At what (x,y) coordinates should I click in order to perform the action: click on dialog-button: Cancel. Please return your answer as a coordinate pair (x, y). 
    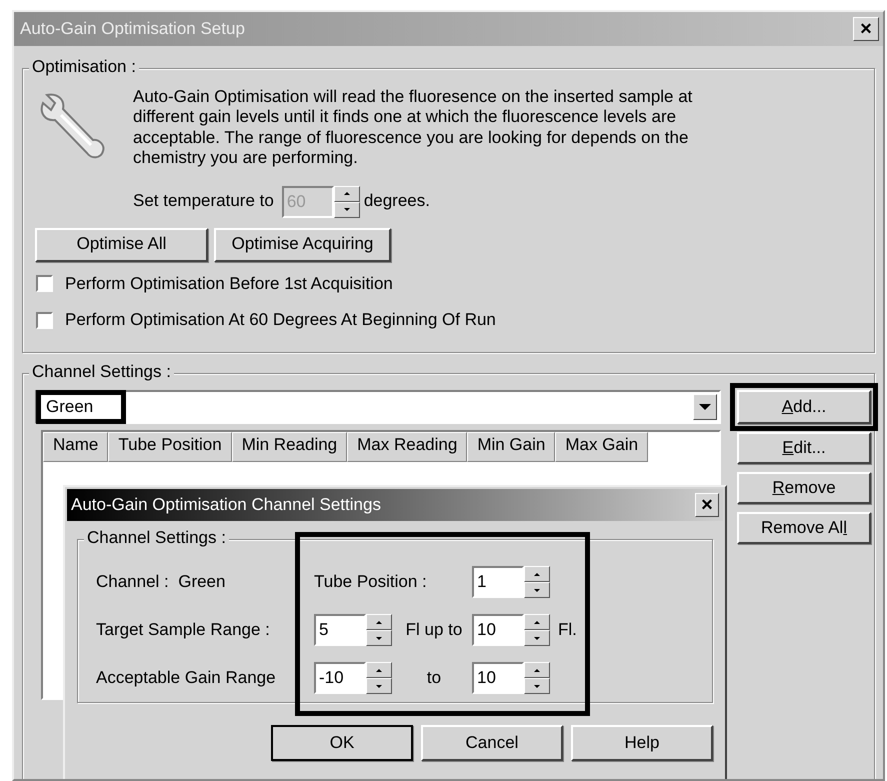
    Looking at the image, I should click on (492, 743).